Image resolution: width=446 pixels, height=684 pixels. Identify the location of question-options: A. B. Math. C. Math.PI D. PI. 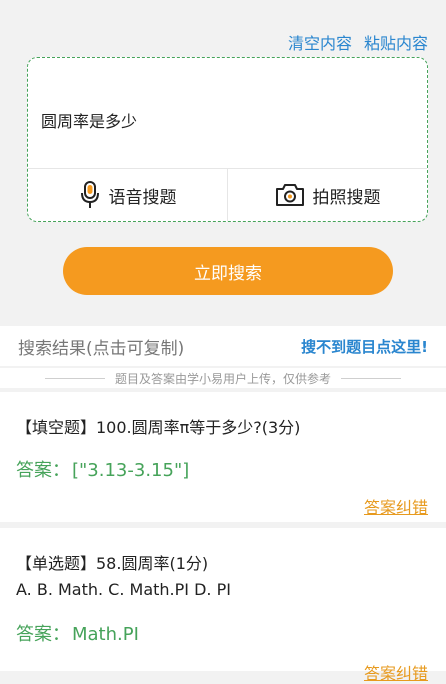
(123, 589).